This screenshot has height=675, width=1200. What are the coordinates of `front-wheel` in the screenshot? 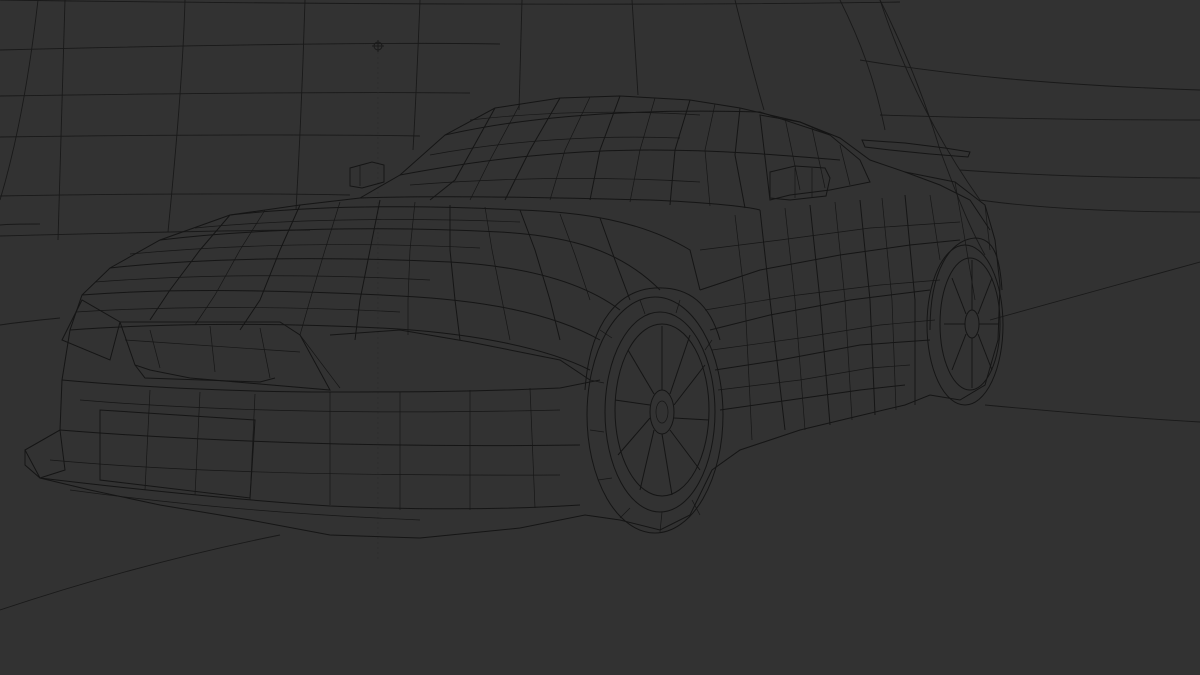 It's located at (654, 410).